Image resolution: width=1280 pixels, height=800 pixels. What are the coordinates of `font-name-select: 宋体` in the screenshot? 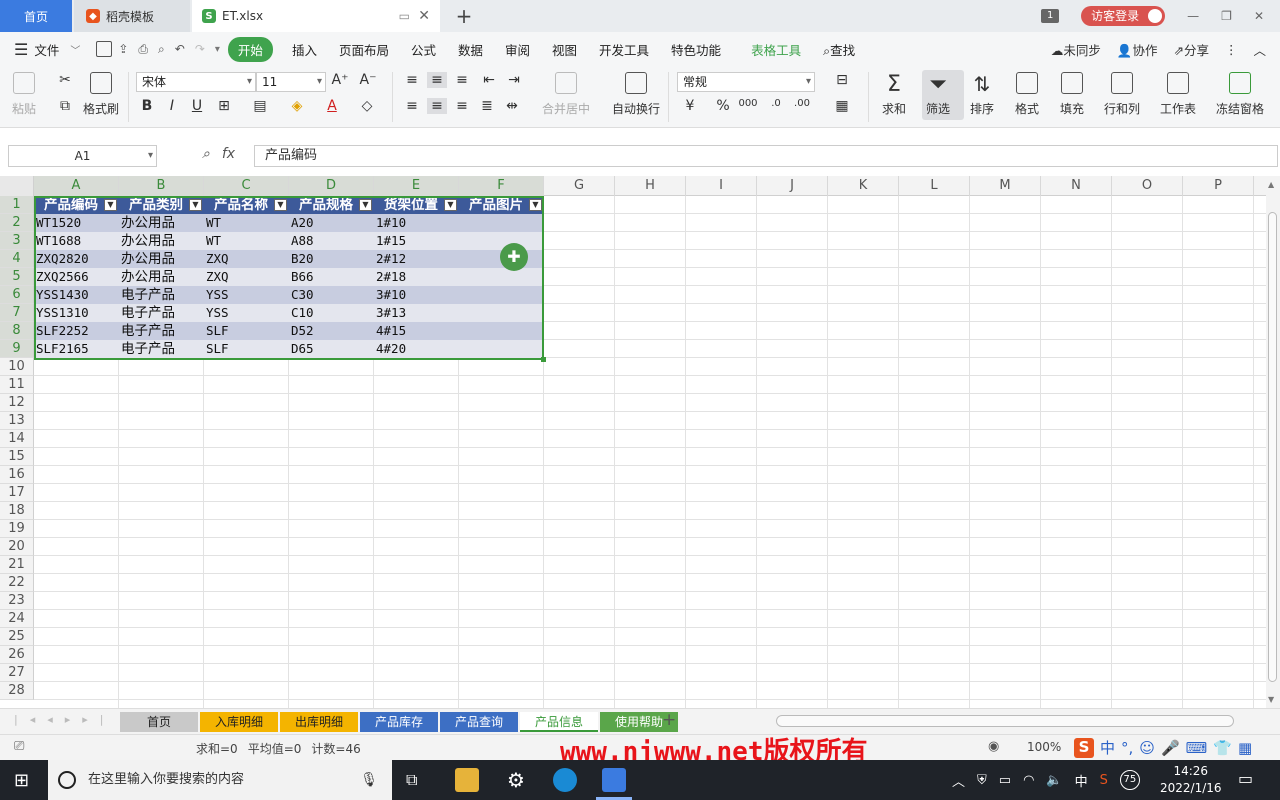 It's located at (196, 82).